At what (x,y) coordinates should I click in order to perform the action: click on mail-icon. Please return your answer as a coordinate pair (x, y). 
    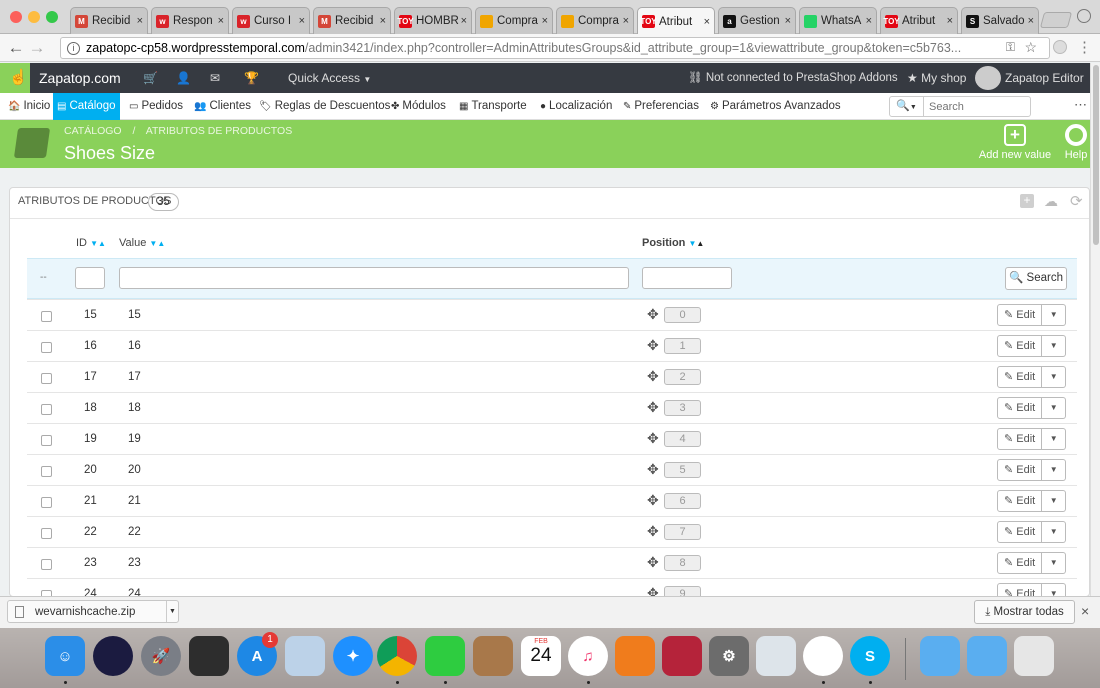
    Looking at the image, I should click on (305, 656).